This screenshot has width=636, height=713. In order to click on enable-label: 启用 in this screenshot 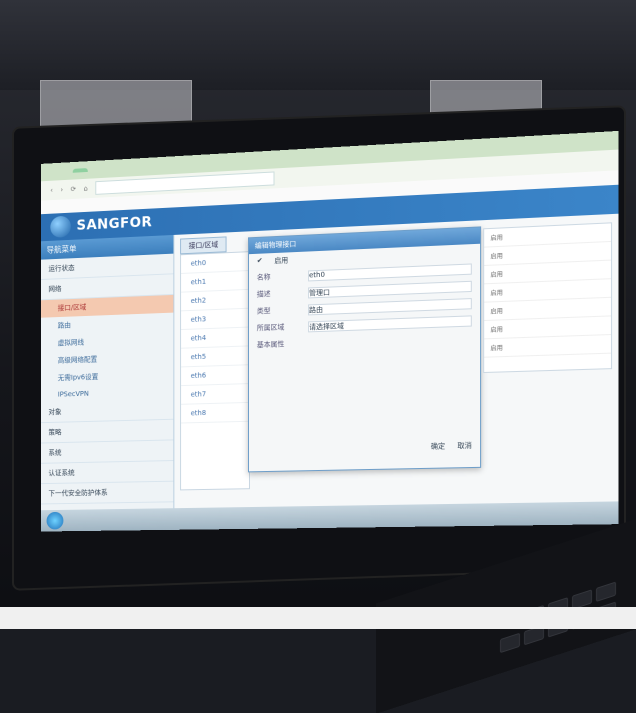, I will do `click(281, 260)`.